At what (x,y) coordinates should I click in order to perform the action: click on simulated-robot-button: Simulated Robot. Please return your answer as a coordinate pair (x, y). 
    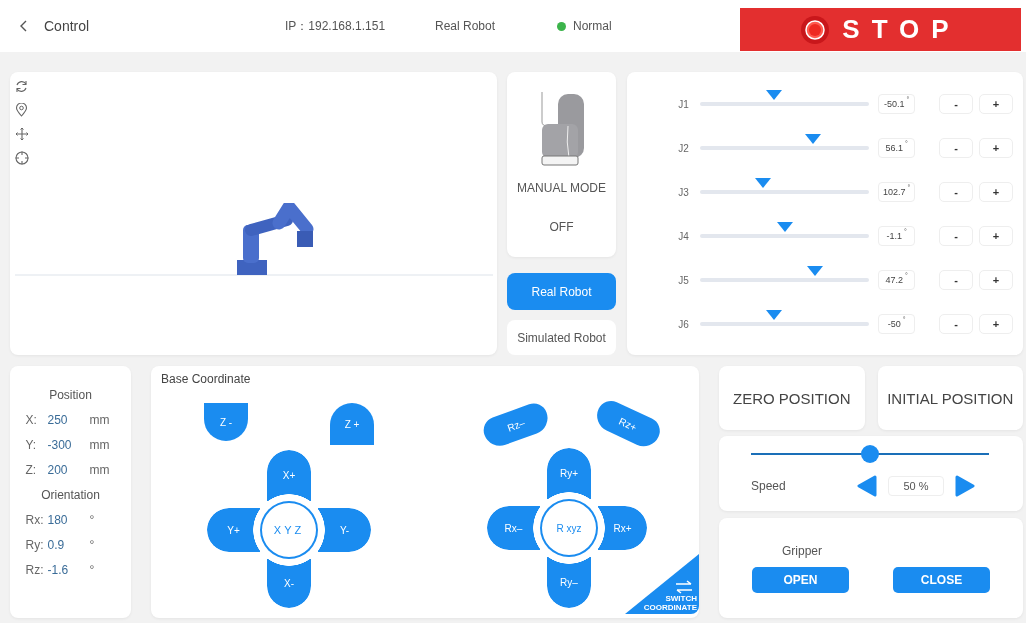
    Looking at the image, I should click on (561, 337).